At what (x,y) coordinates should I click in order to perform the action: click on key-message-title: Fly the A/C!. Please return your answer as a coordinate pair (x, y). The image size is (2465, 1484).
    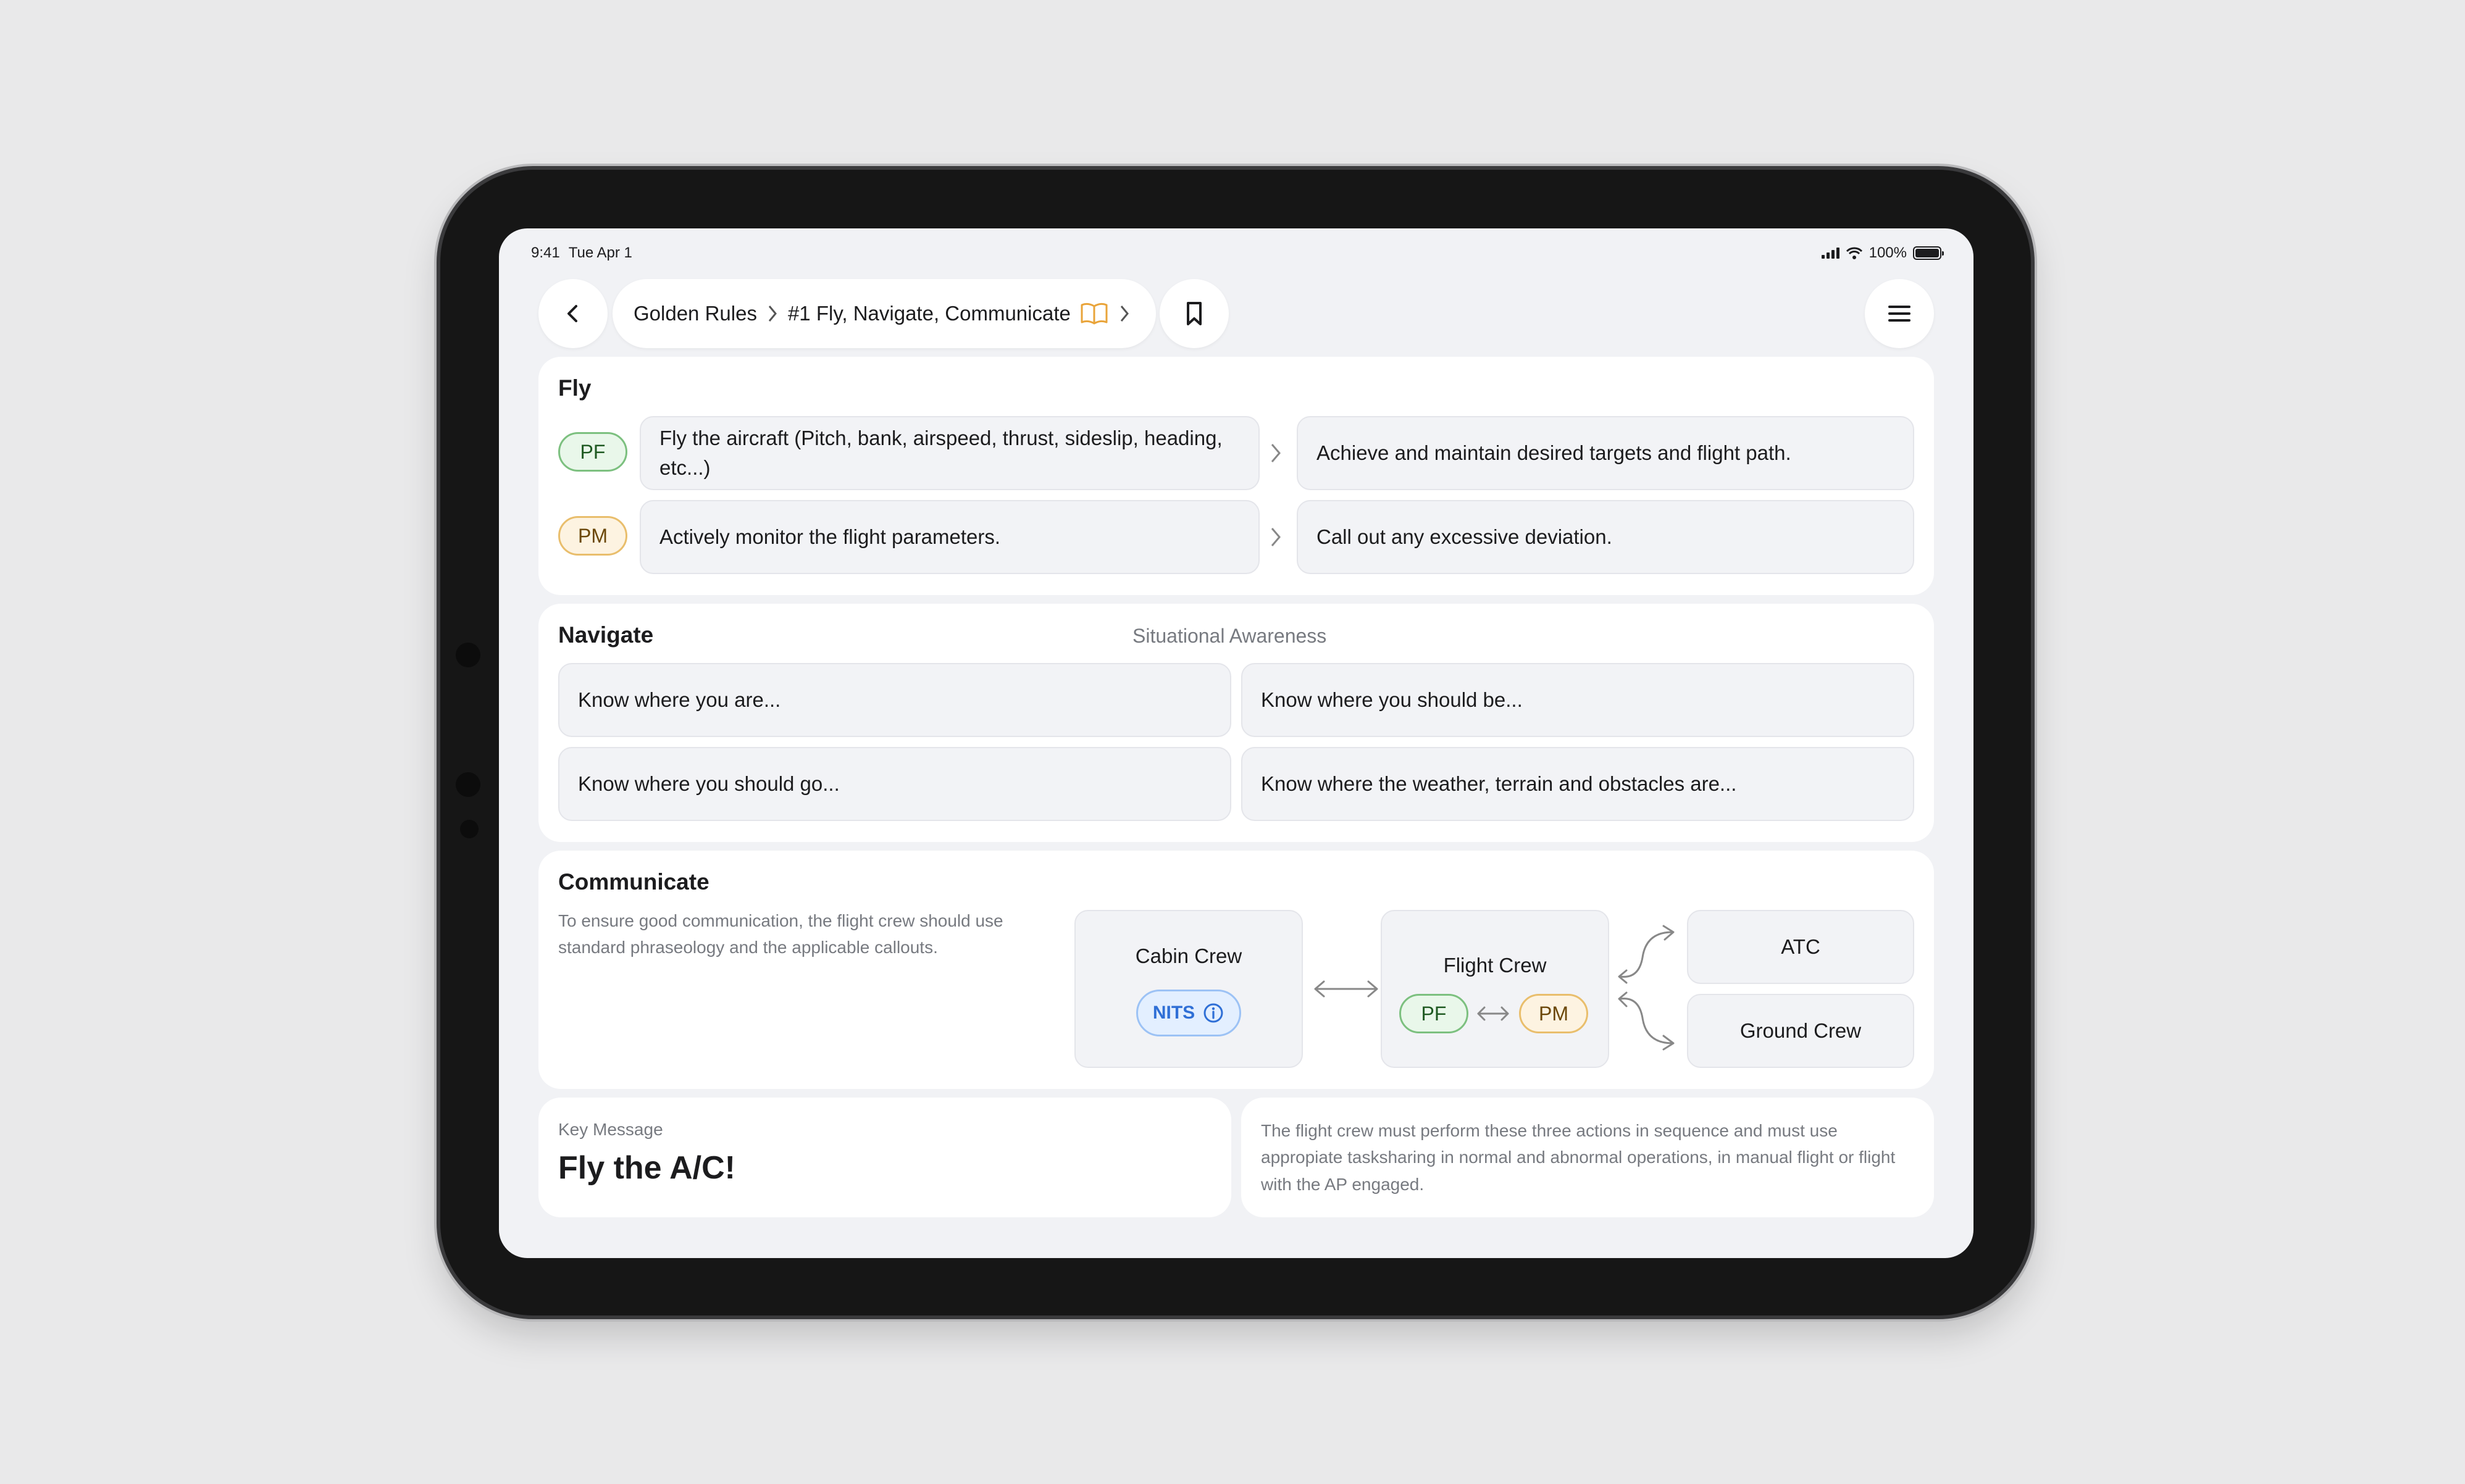
    Looking at the image, I should click on (646, 1168).